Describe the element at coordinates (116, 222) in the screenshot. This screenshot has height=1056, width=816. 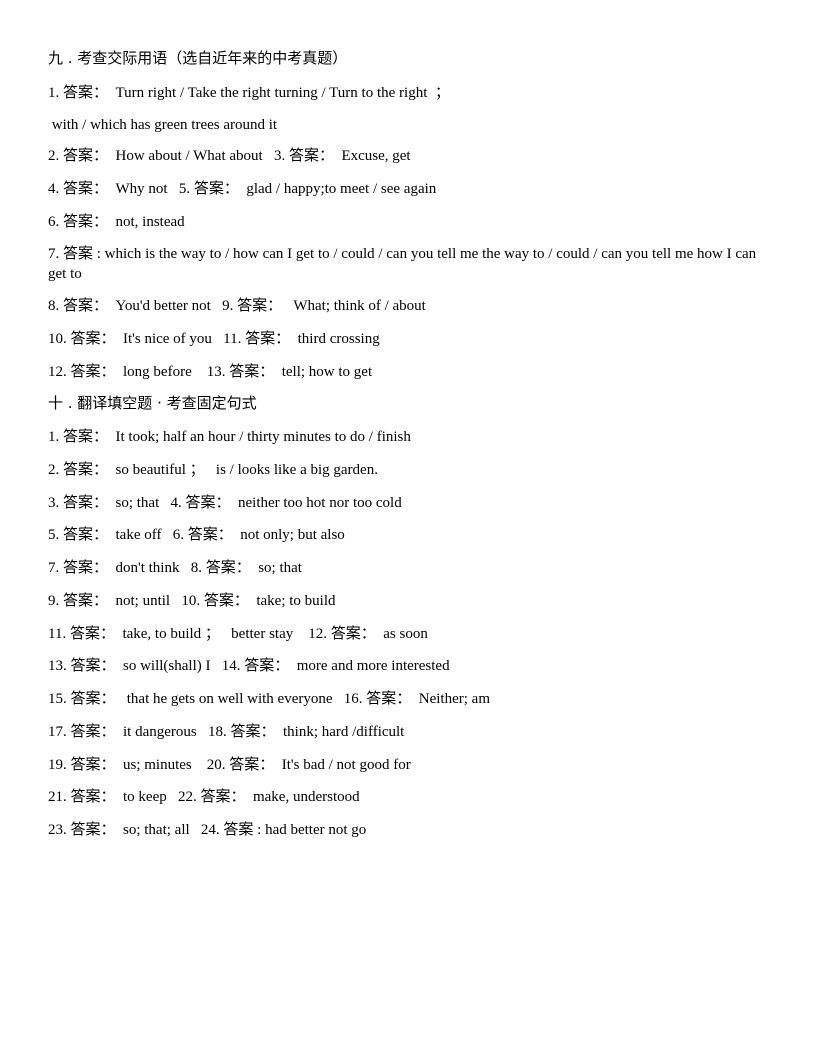
I see `answer-line: 6. 答案： not, instead` at that location.